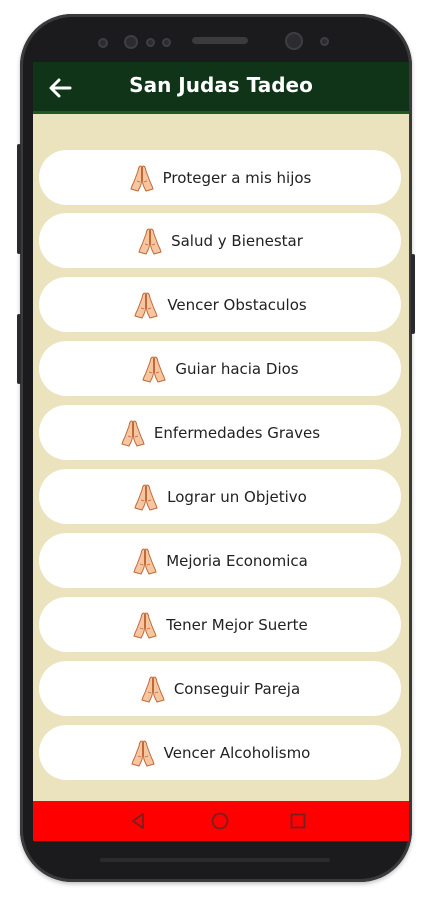  Describe the element at coordinates (237, 177) in the screenshot. I see `list-item-label: Proteger a mis hijos` at that location.